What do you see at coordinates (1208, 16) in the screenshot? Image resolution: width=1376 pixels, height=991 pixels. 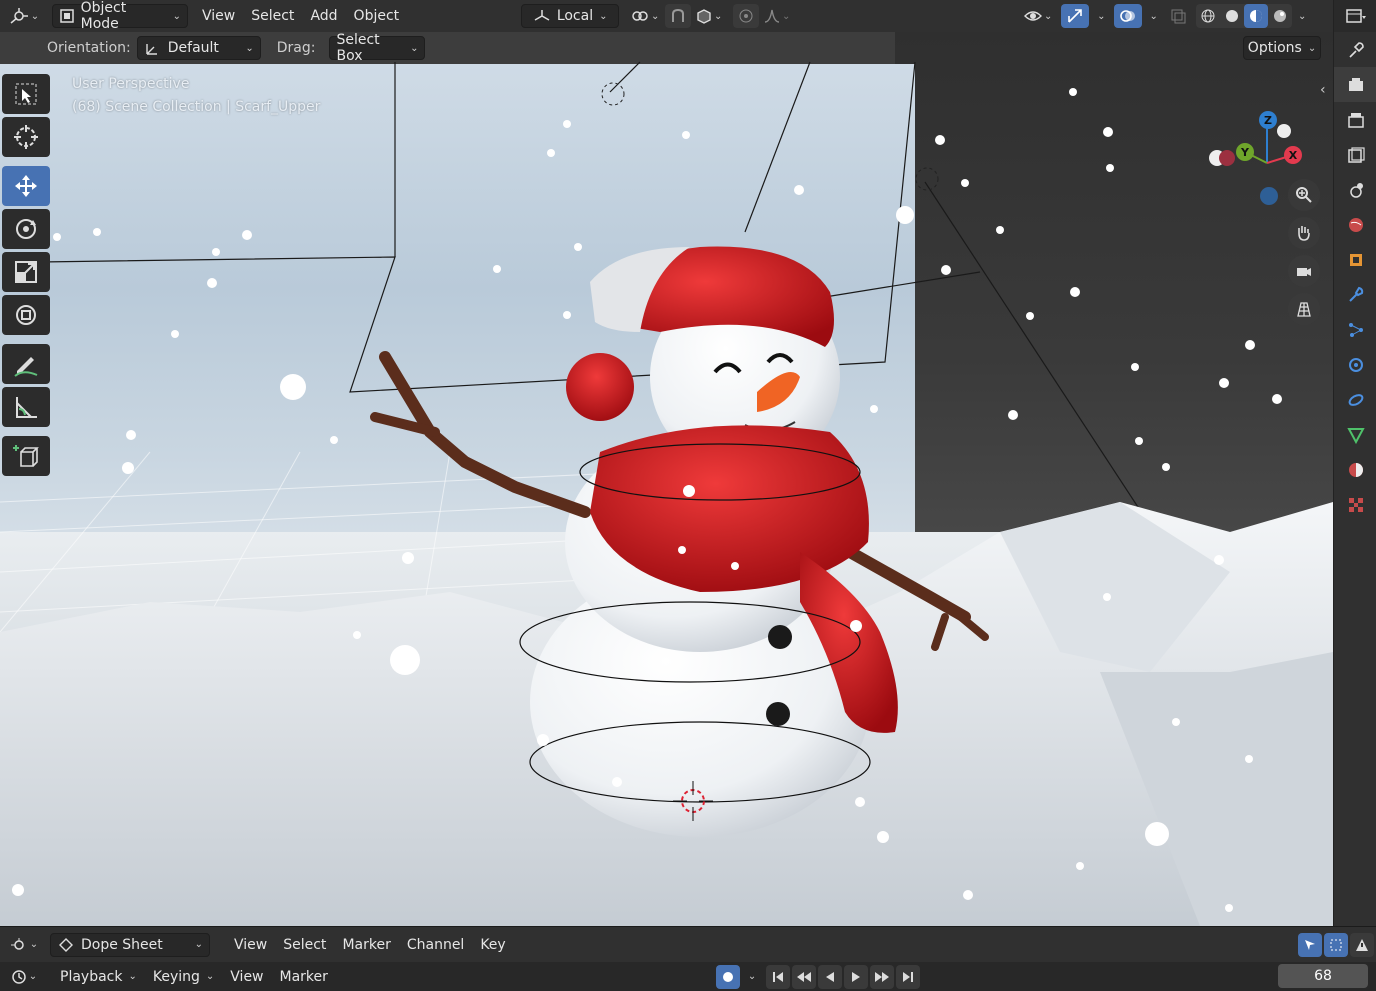 I see `wireframe-shading-icon` at bounding box center [1208, 16].